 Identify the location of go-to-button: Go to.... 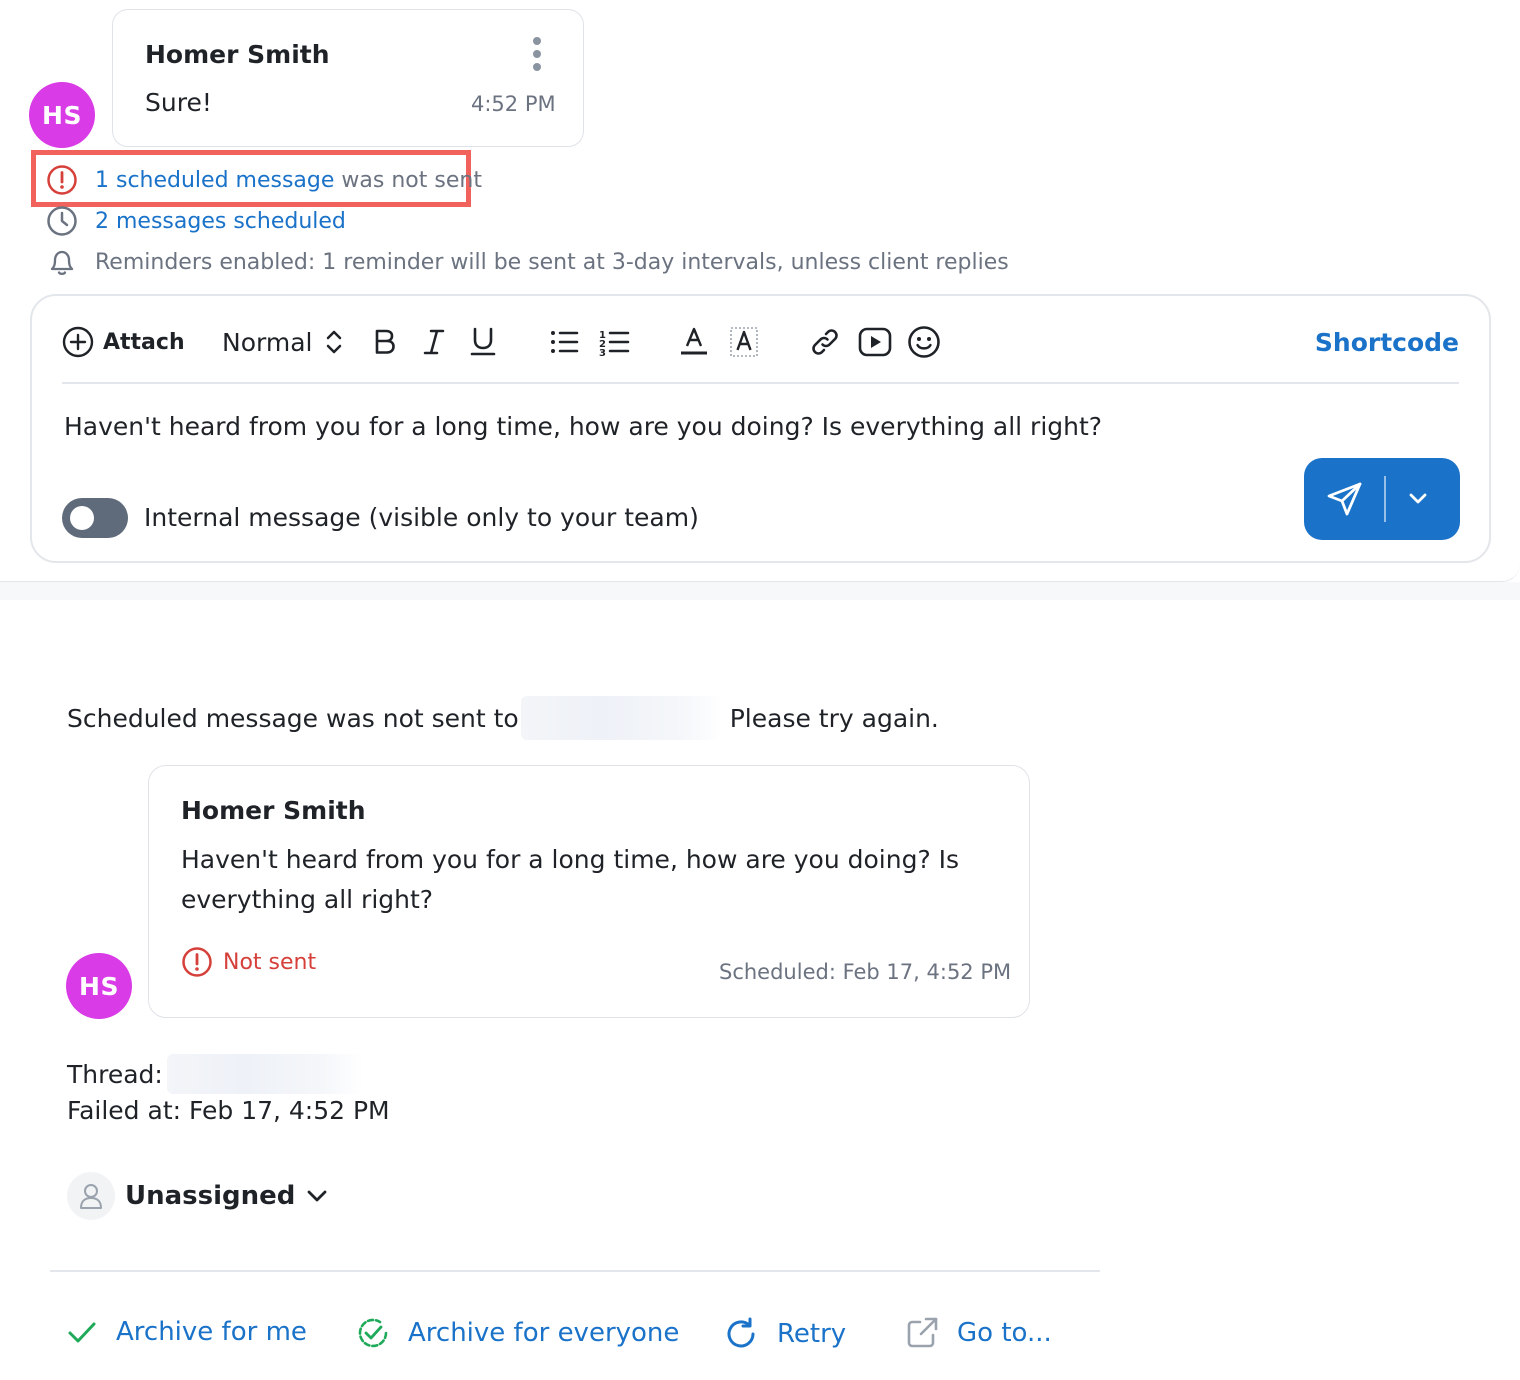
(978, 1333).